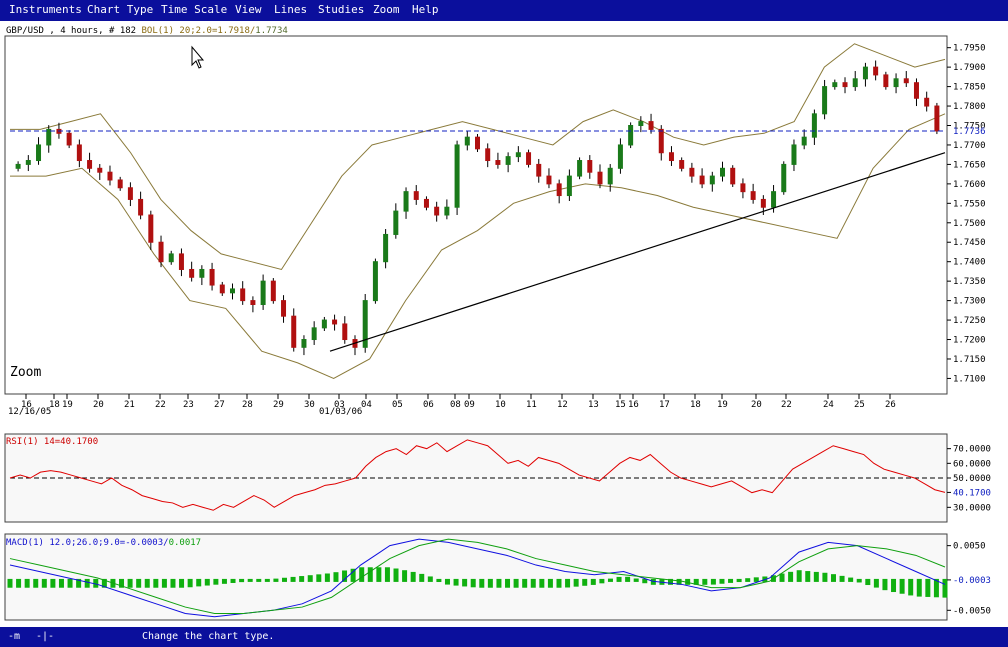 The width and height of the screenshot is (1008, 647). Describe the element at coordinates (972, 479) in the screenshot. I see `rsi-y-tick-label: 50.0000` at that location.